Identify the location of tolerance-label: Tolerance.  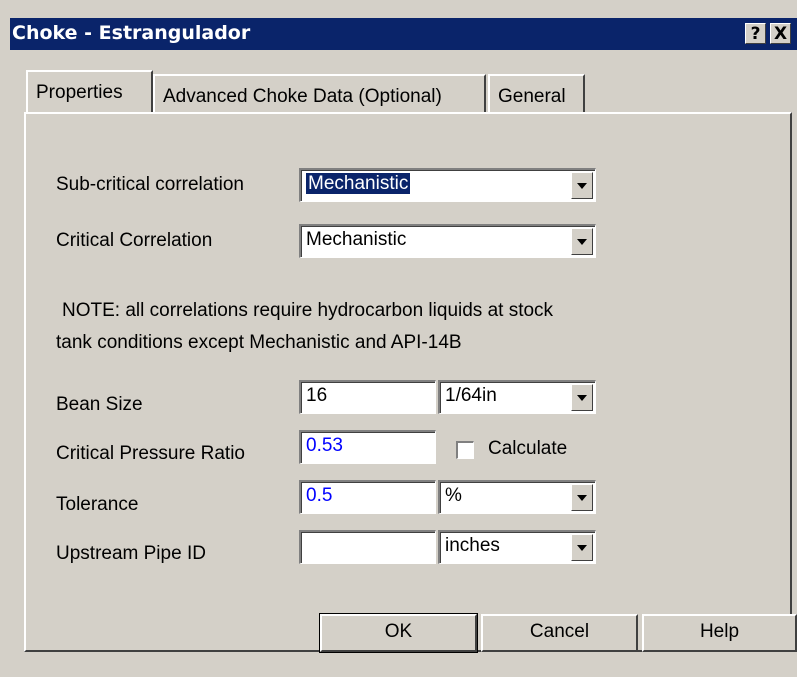
(97, 504).